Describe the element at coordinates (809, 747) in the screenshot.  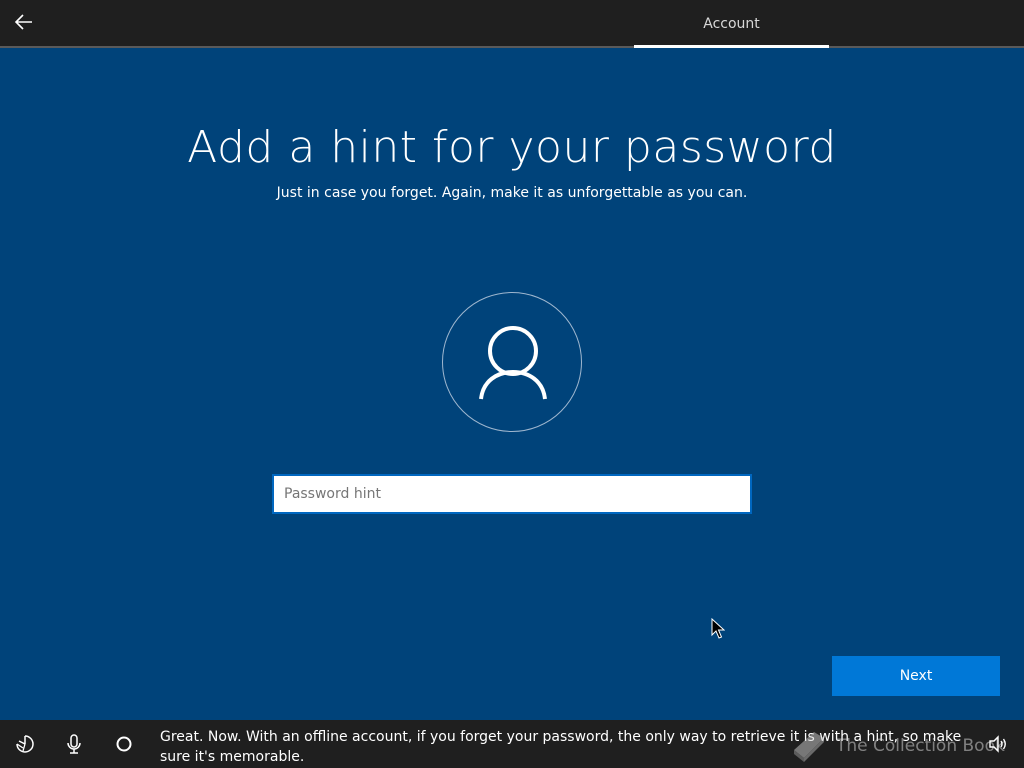
I see `book-icon` at that location.